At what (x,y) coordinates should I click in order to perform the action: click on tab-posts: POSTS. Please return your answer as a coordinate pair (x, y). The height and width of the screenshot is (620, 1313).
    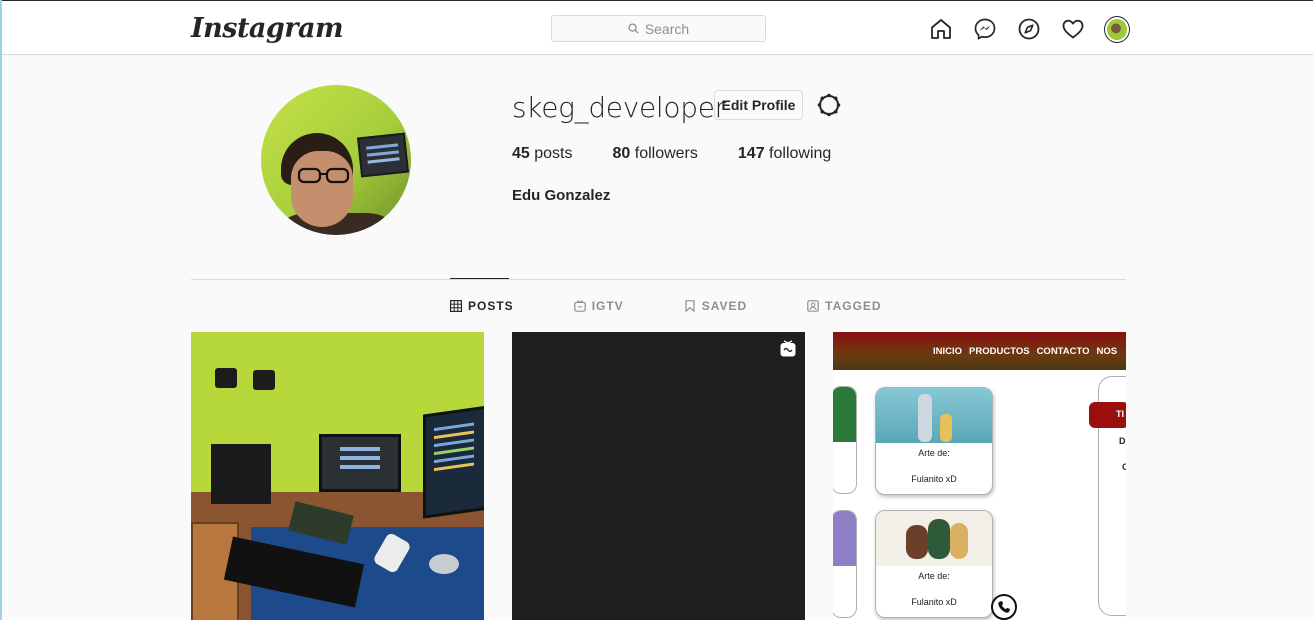
    Looking at the image, I should click on (482, 306).